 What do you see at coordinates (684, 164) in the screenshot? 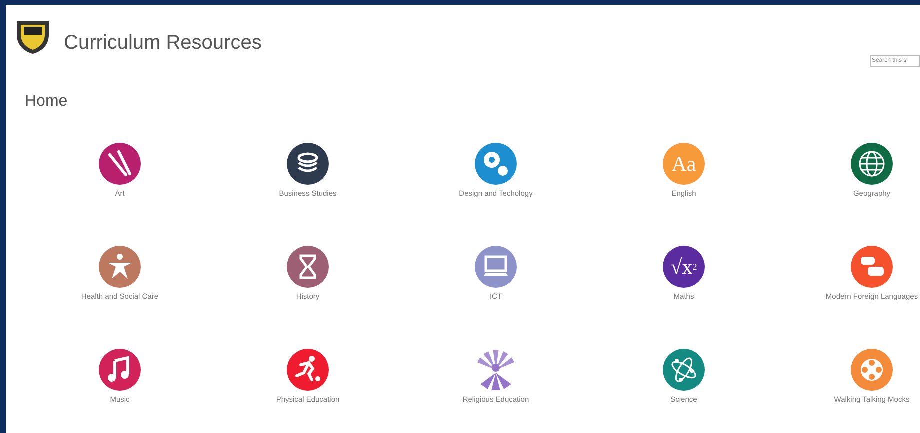
I see `letters-icon: Aa` at bounding box center [684, 164].